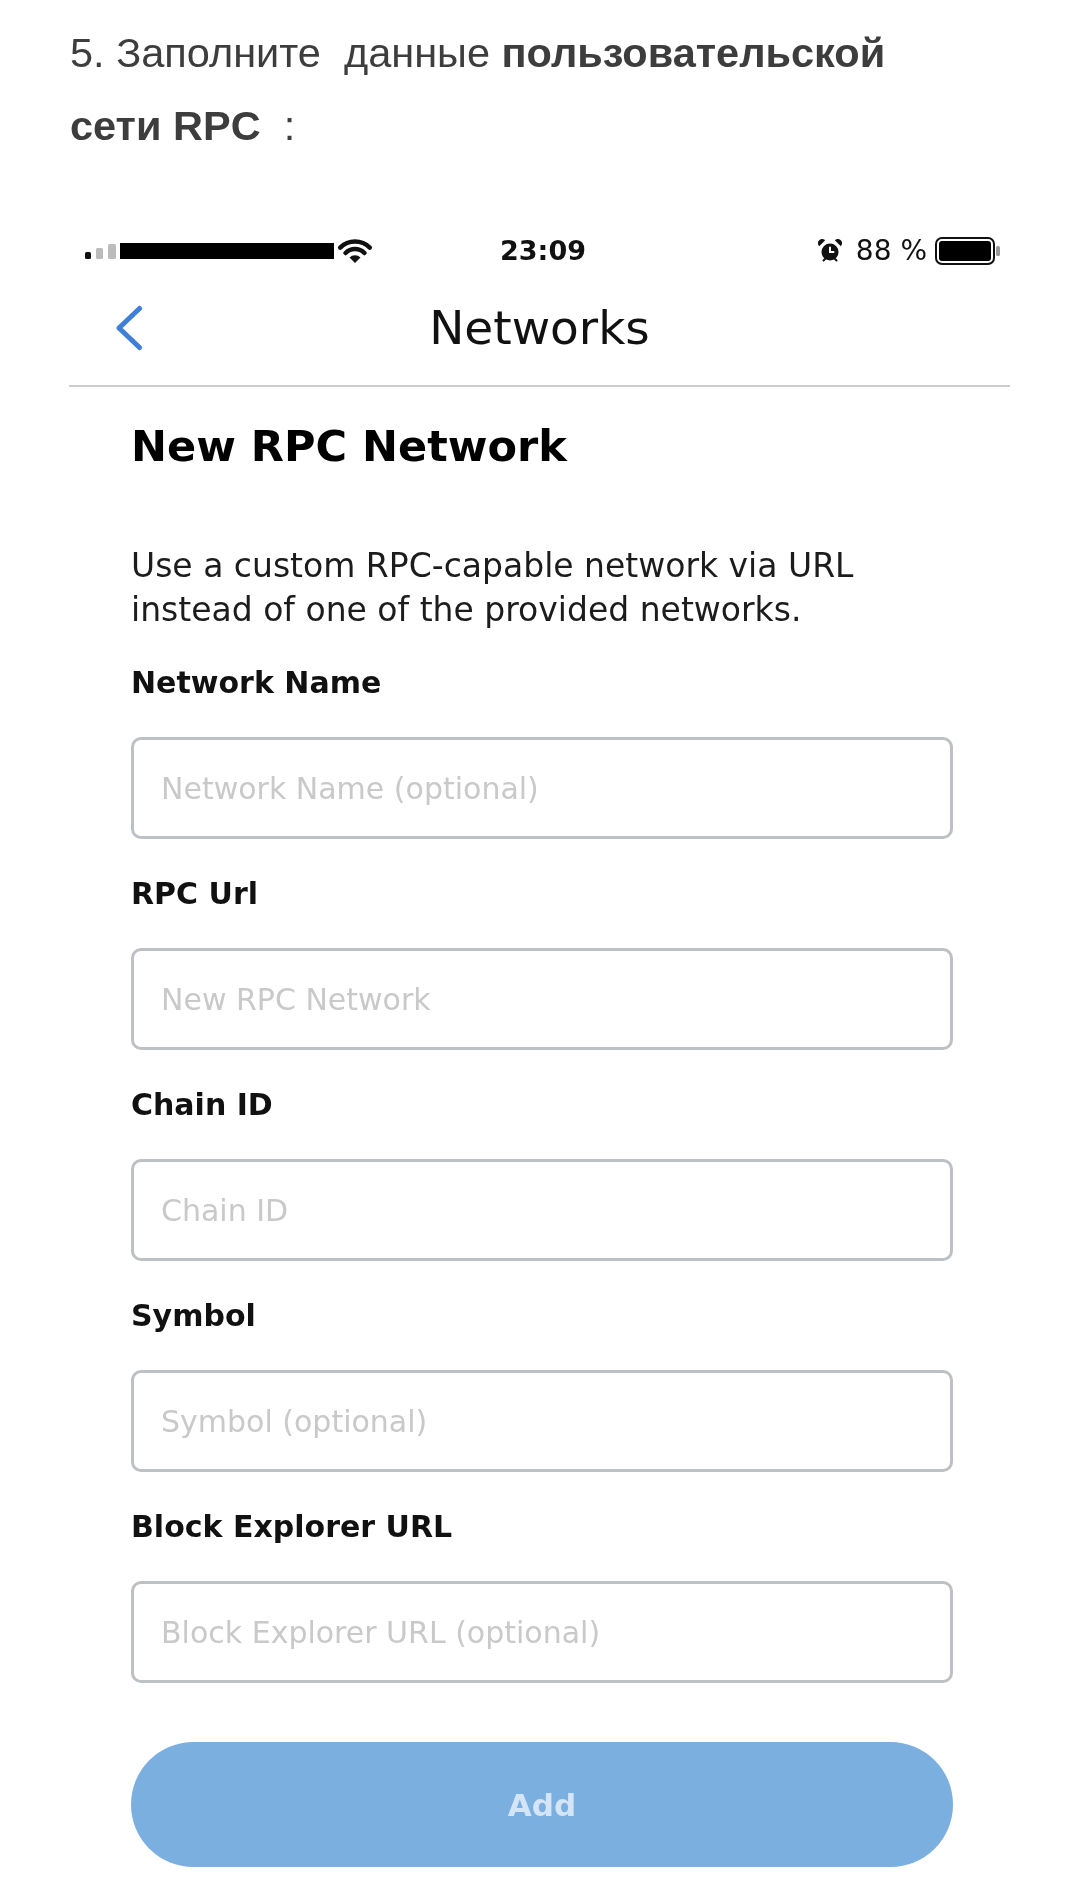 This screenshot has width=1079, height=1902. I want to click on battery-icon, so click(968, 251).